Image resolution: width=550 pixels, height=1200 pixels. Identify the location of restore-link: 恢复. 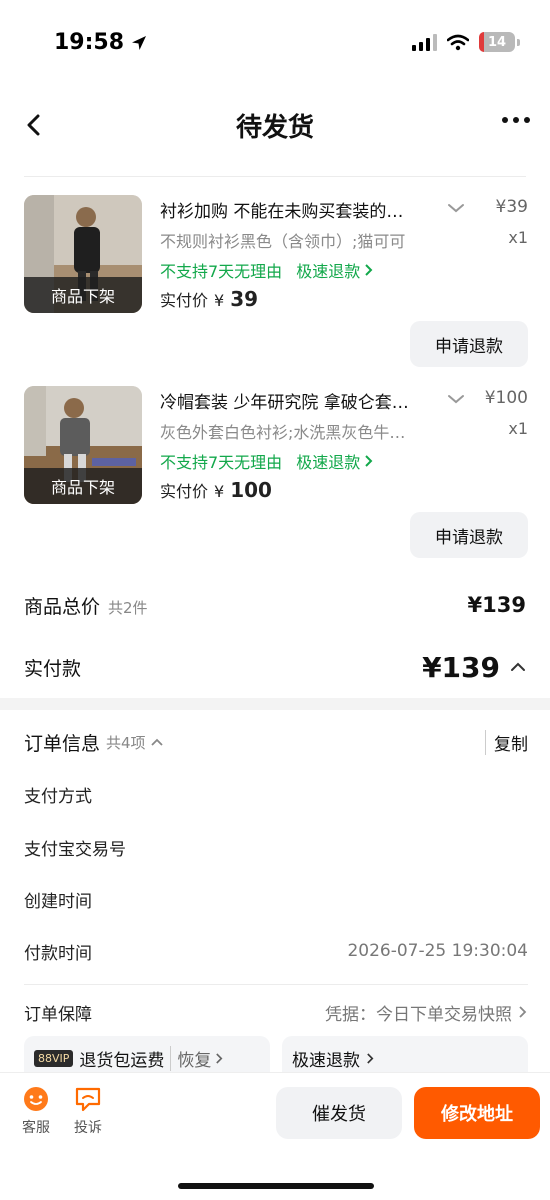
(197, 1058).